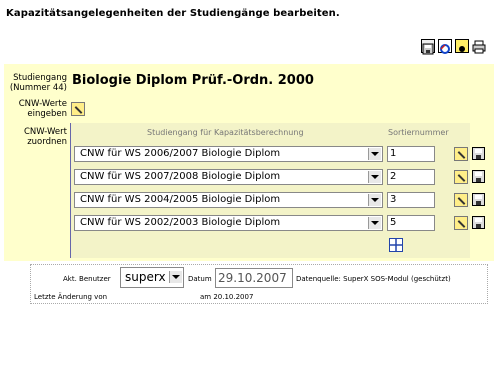 The width and height of the screenshot is (500, 369). I want to click on last-change-label: Letzte Änderung von, so click(71, 297).